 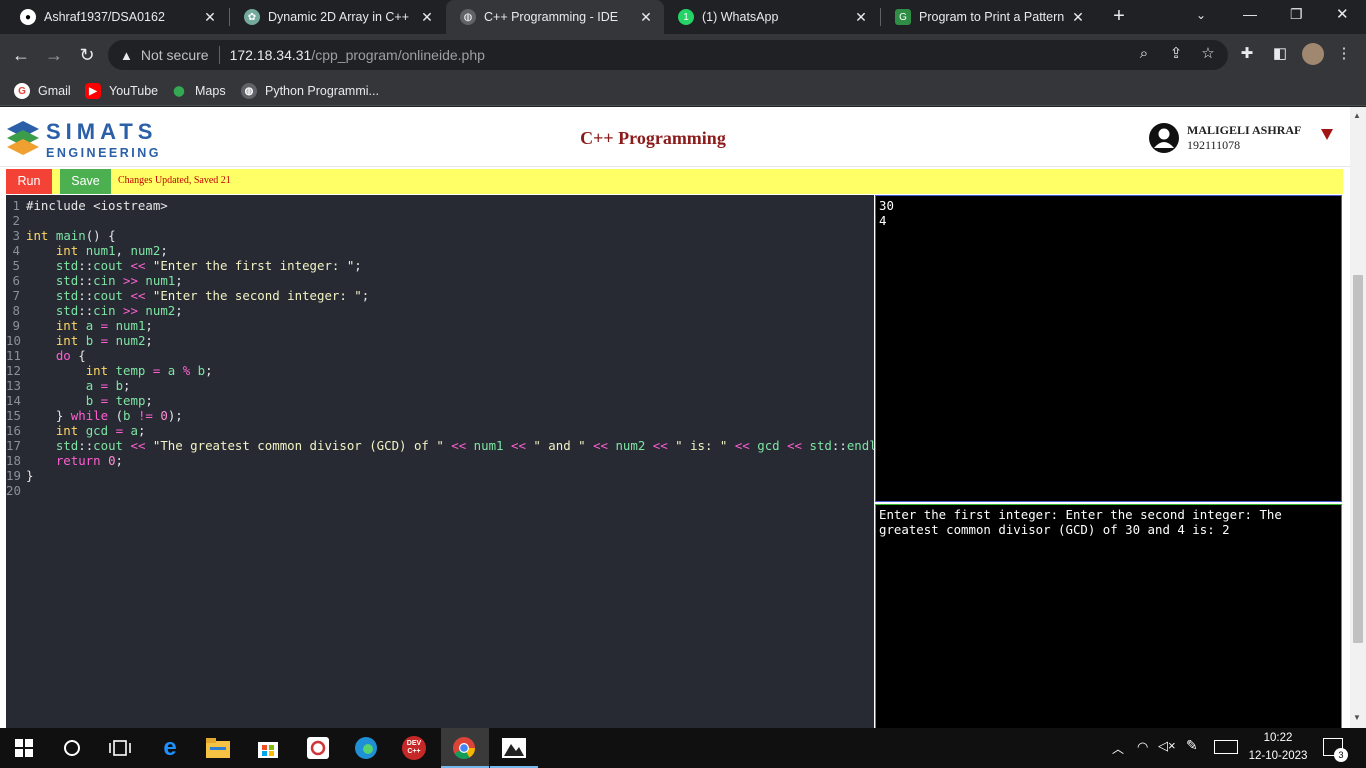 What do you see at coordinates (121, 91) in the screenshot?
I see `bookmark-youtube: ▶ YouTube` at bounding box center [121, 91].